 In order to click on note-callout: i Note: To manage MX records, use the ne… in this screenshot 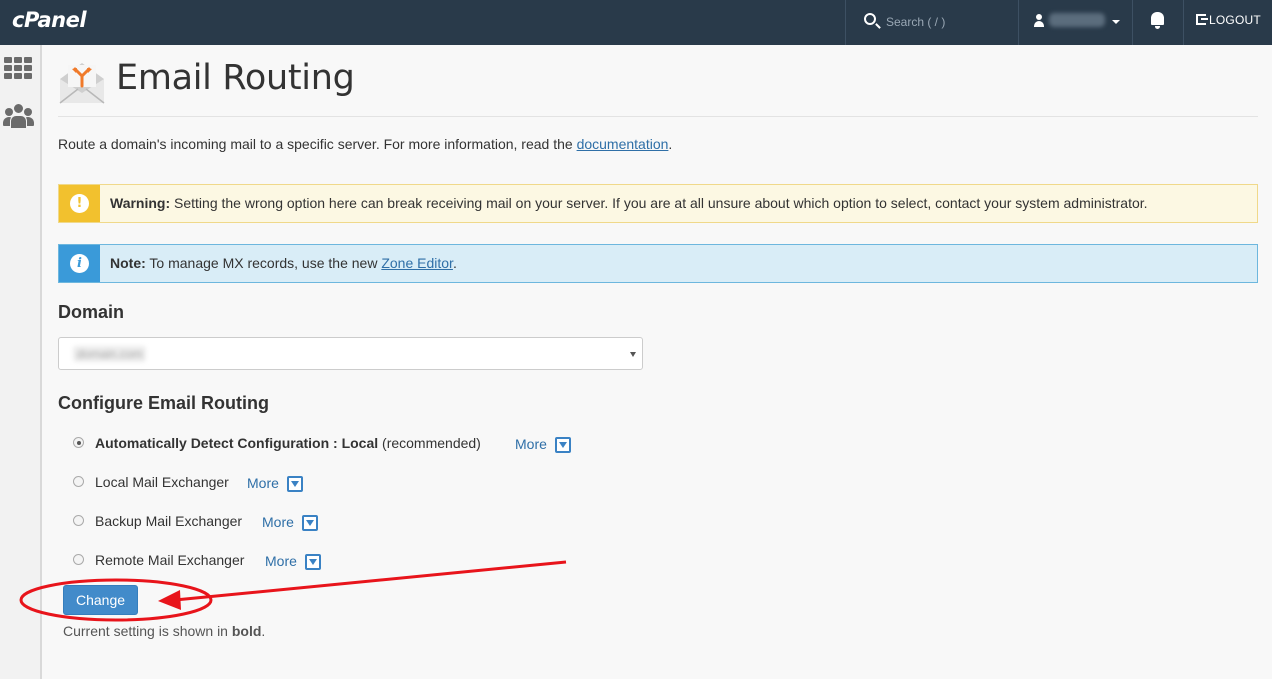, I will do `click(658, 263)`.